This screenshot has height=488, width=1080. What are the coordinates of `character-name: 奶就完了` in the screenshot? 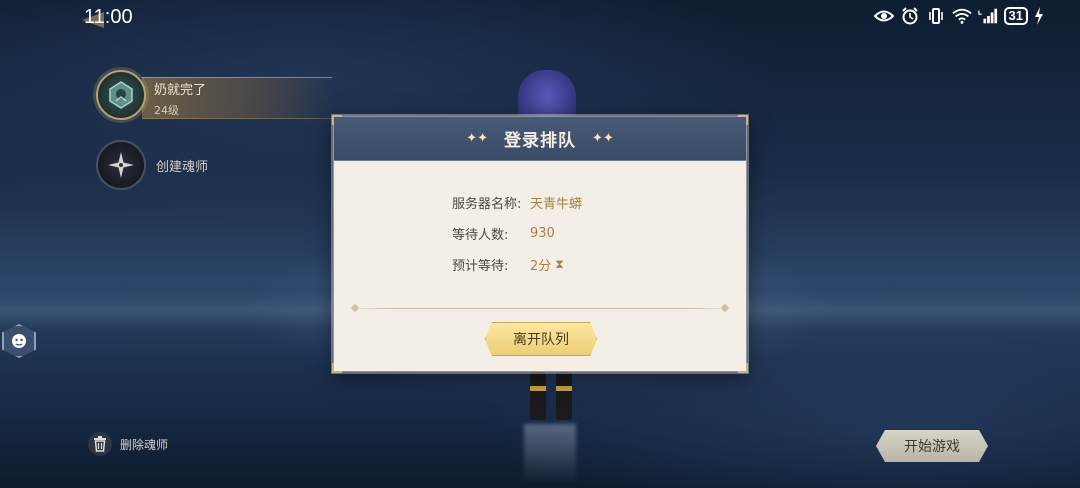 It's located at (180, 90).